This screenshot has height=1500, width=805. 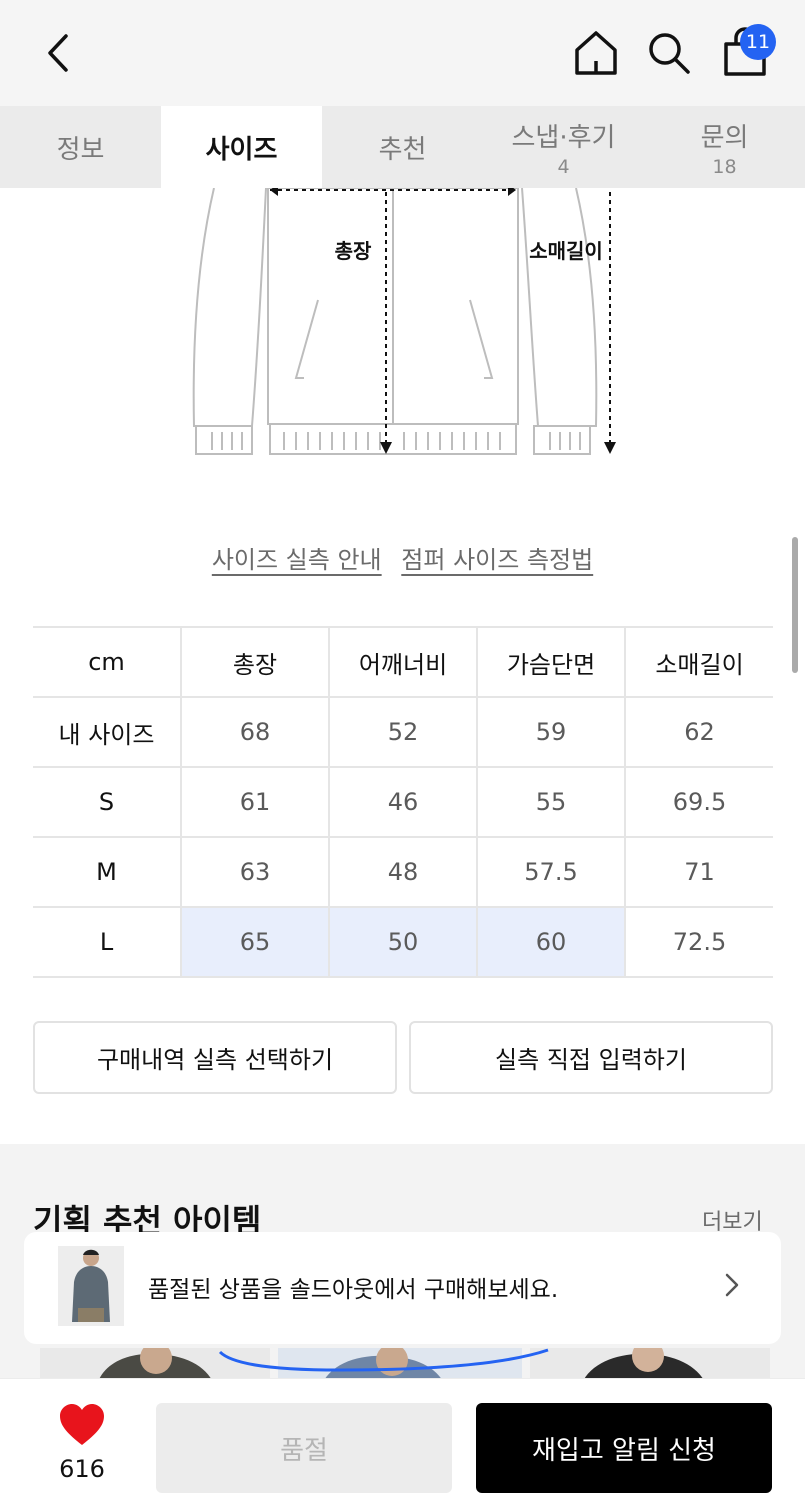 I want to click on tab-label: 스냅·후기, so click(x=563, y=137).